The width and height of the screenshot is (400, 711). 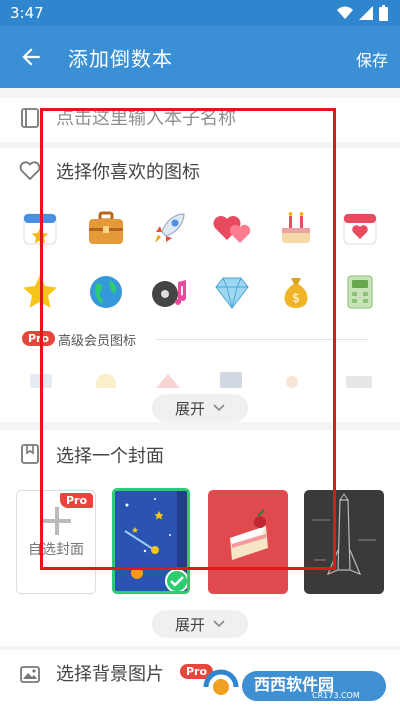 What do you see at coordinates (360, 228) in the screenshot?
I see `calendar-heart-icon` at bounding box center [360, 228].